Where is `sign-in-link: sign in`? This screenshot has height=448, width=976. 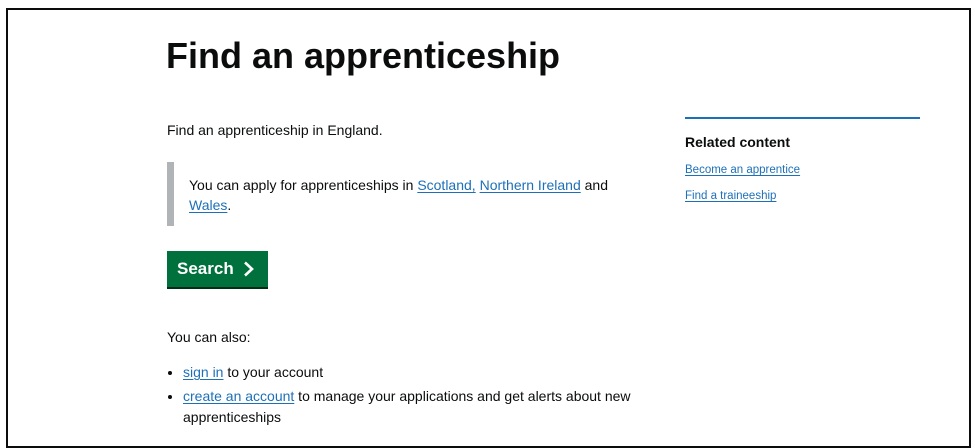
sign-in-link: sign in is located at coordinates (203, 372).